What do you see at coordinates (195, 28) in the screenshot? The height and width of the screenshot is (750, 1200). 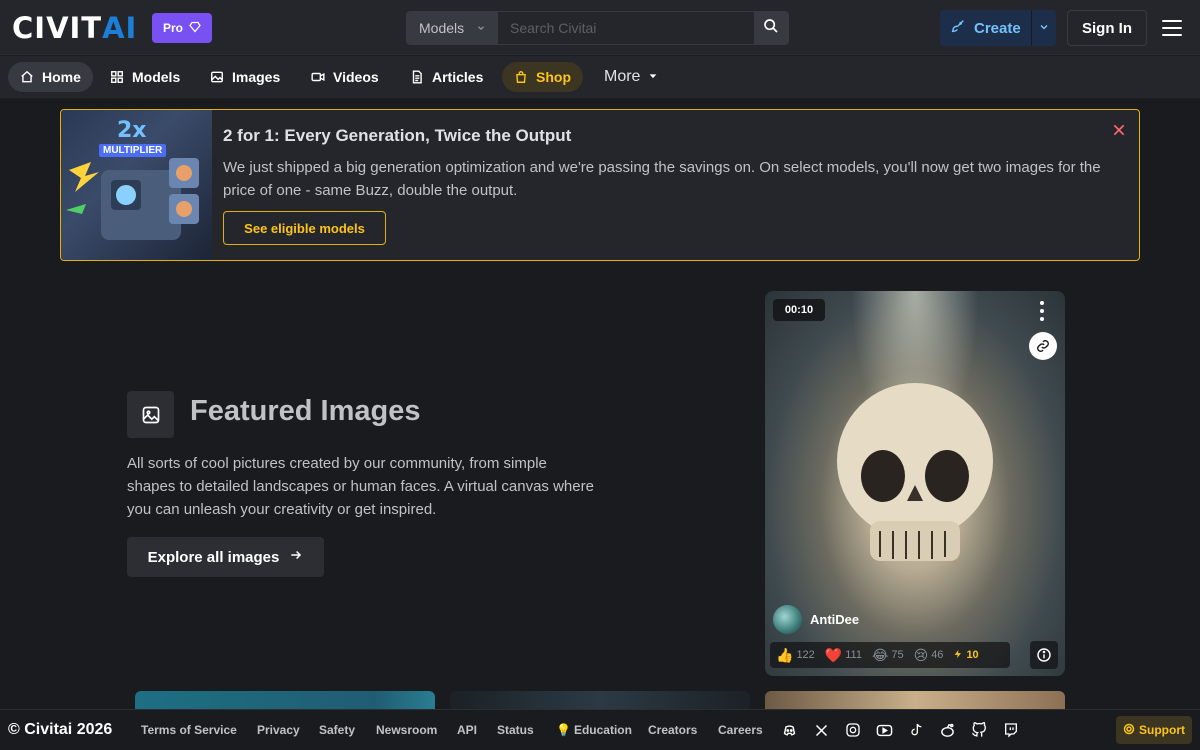 I see `diamond-icon` at bounding box center [195, 28].